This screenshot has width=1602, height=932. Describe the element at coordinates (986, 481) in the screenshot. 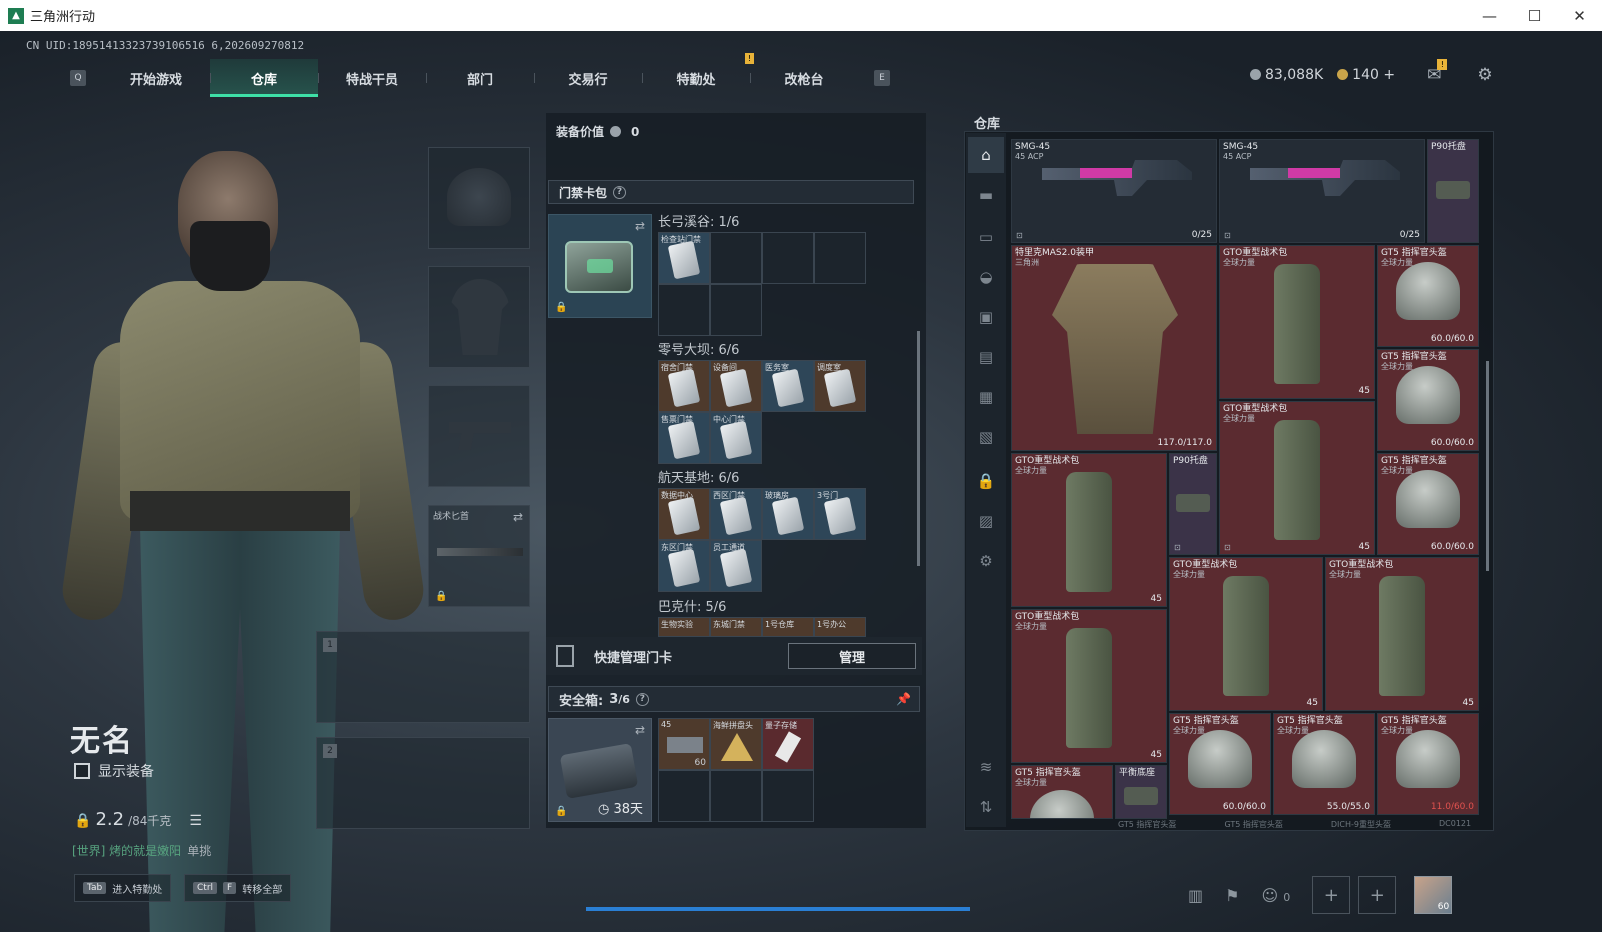

I see `category-keys-icon: 🔒` at that location.